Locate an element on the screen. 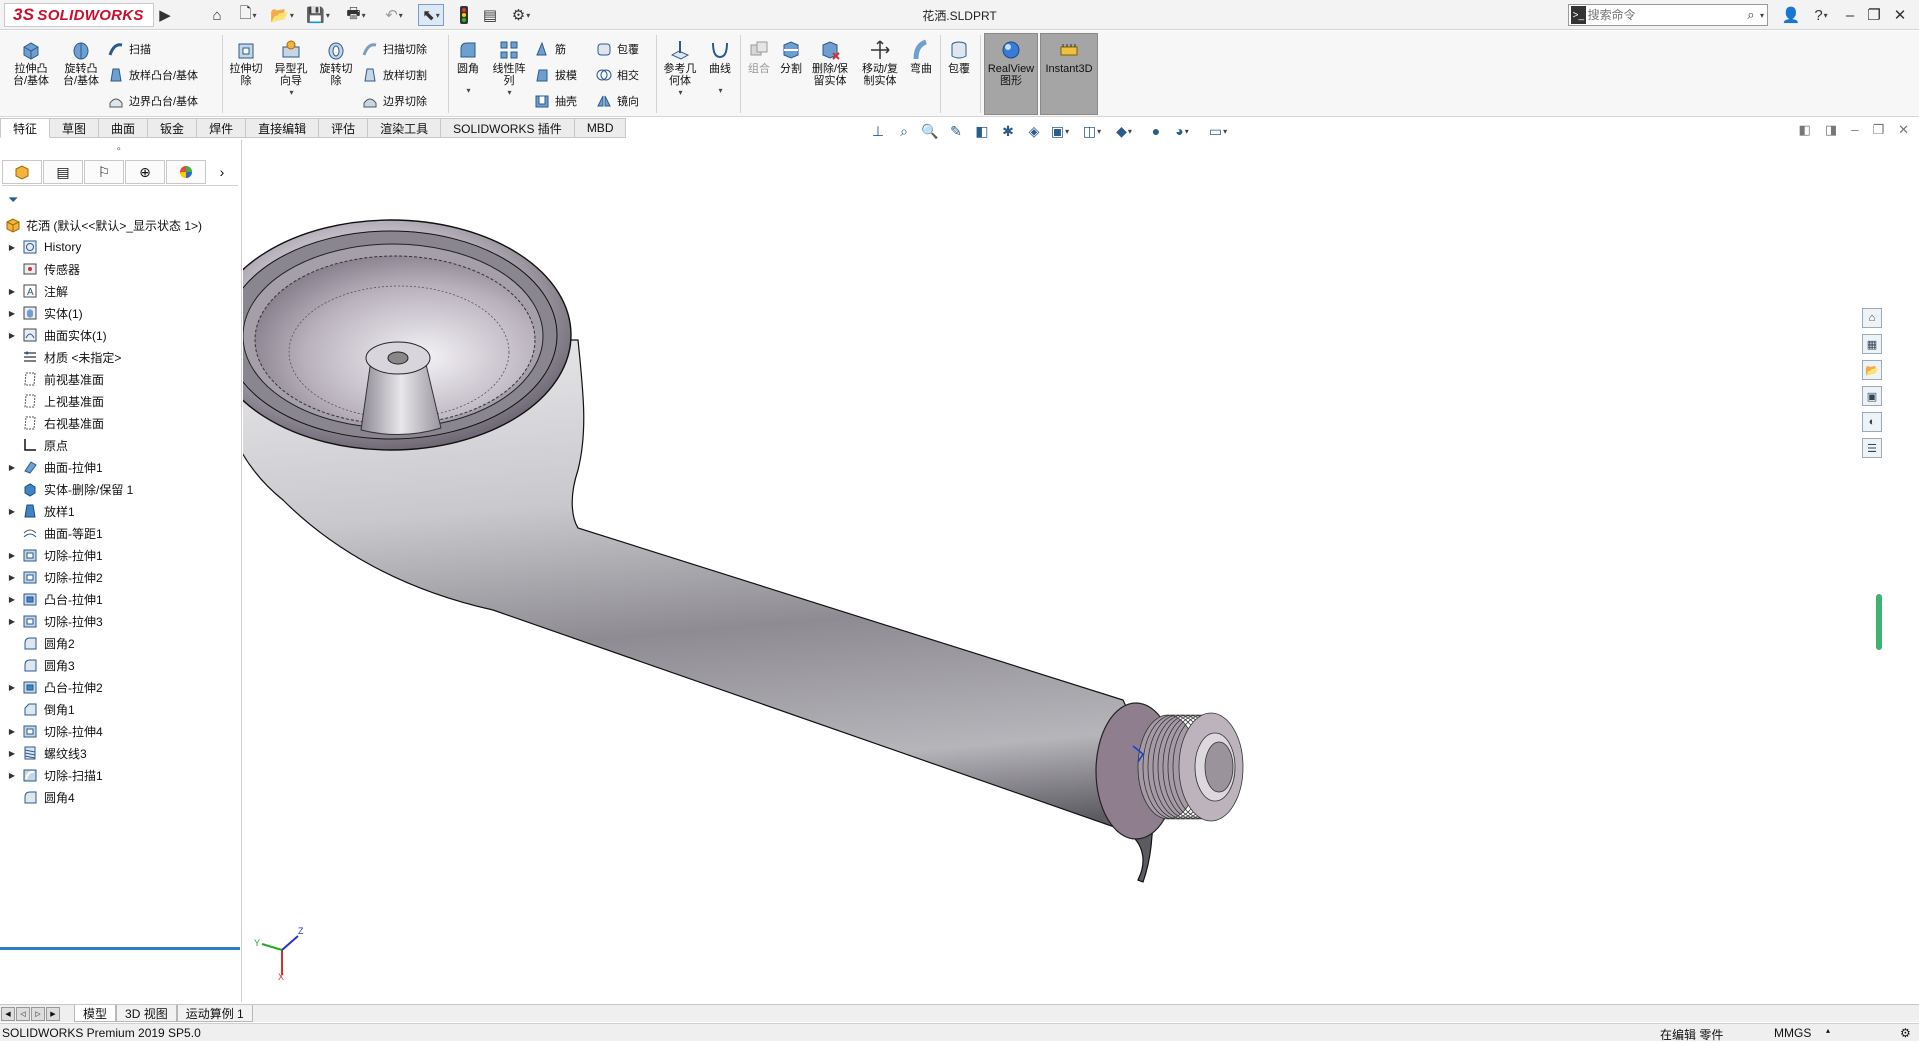  traffic-light-icon is located at coordinates (464, 15).